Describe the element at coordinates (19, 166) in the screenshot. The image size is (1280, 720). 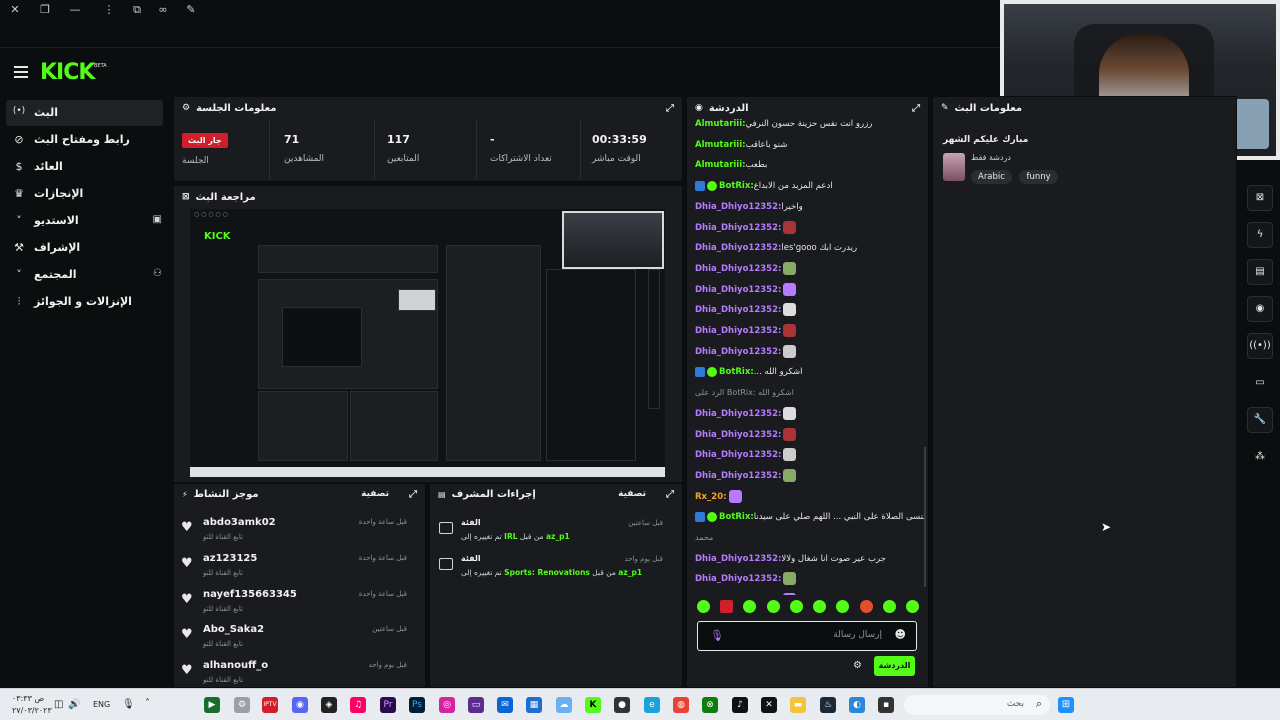
I see `dollar-icon: $` at that location.